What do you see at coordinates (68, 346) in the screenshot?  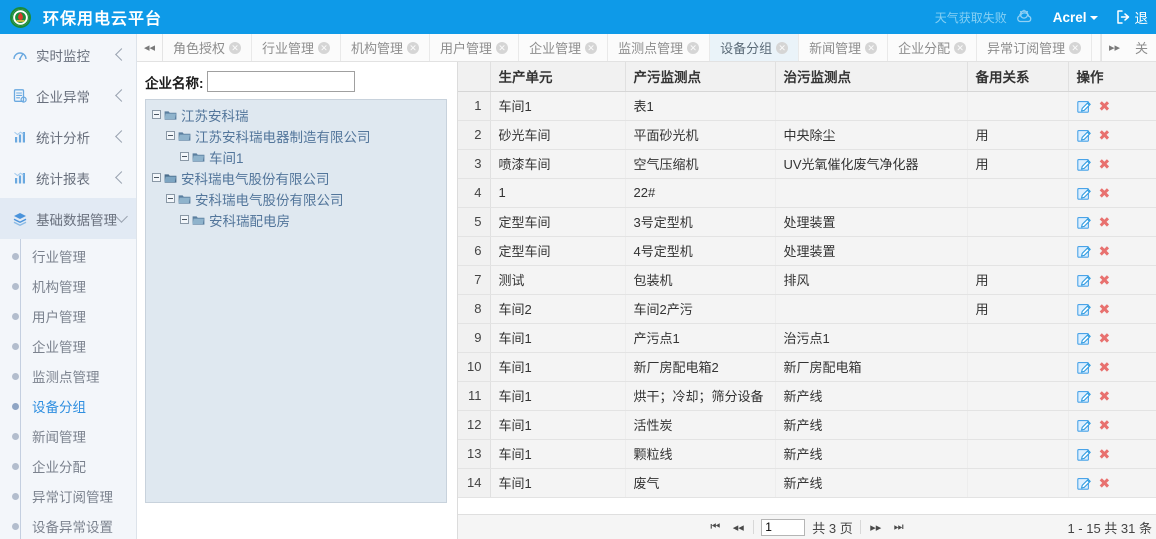 I see `sidebar-subitem-enterprise-management: 企业管理` at bounding box center [68, 346].